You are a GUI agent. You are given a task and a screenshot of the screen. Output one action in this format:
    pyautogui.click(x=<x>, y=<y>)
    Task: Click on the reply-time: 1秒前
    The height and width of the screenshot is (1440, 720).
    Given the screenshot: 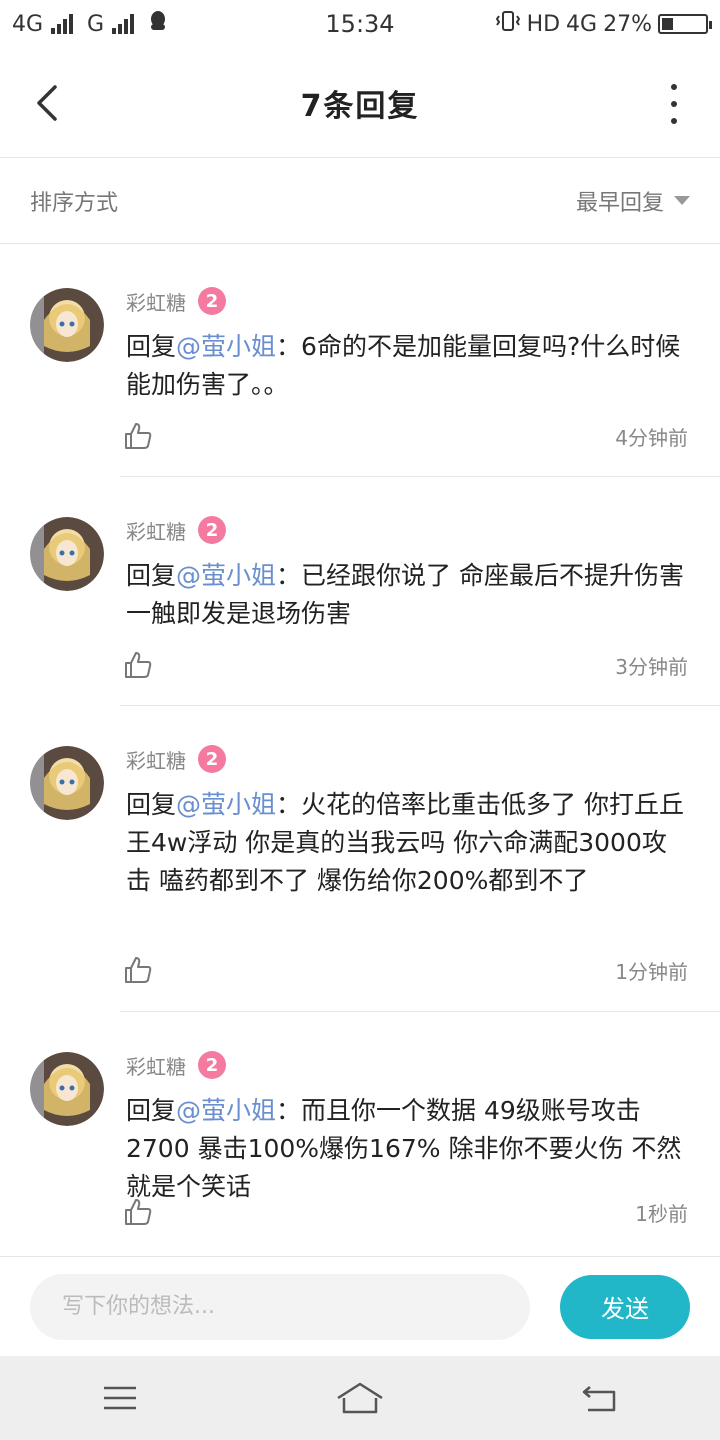 What is the action you would take?
    pyautogui.click(x=661, y=1213)
    